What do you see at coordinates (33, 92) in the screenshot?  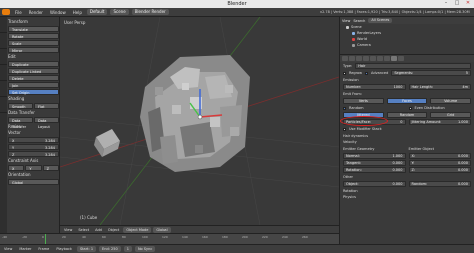 I see `set-origin-button: Set Origin` at bounding box center [33, 92].